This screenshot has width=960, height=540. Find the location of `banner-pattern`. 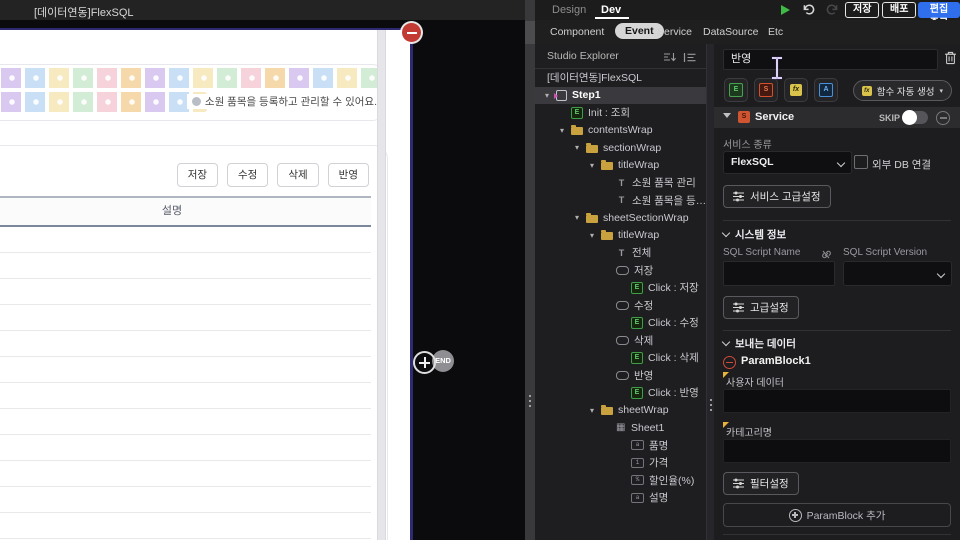

banner-pattern is located at coordinates (190, 78).